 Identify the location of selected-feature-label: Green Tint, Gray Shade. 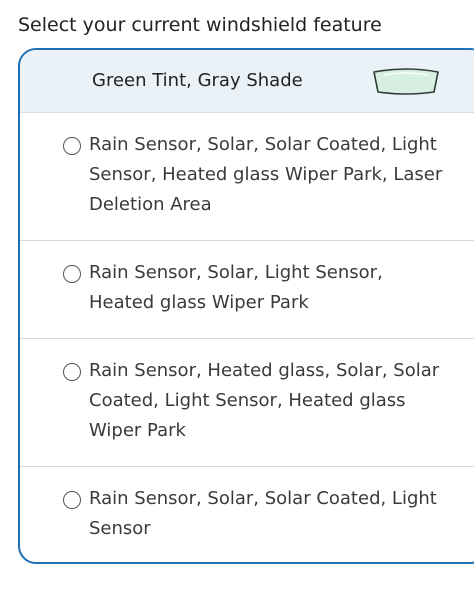
(197, 80).